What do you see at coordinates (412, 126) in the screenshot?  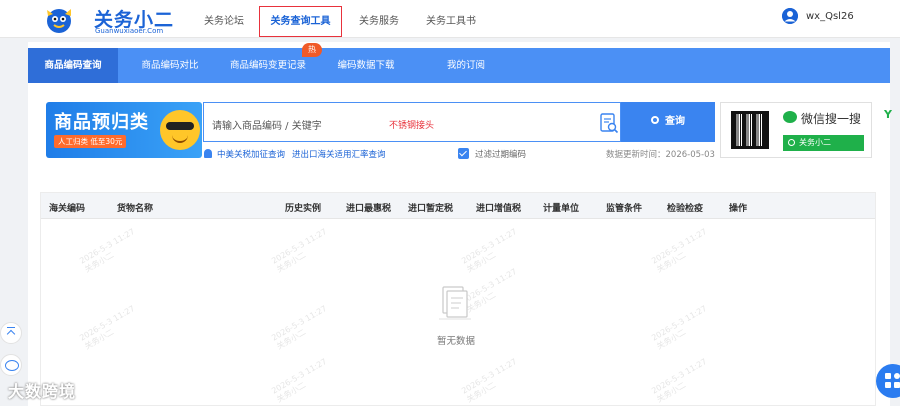 I see `search-hint: 不锈钢接头` at bounding box center [412, 126].